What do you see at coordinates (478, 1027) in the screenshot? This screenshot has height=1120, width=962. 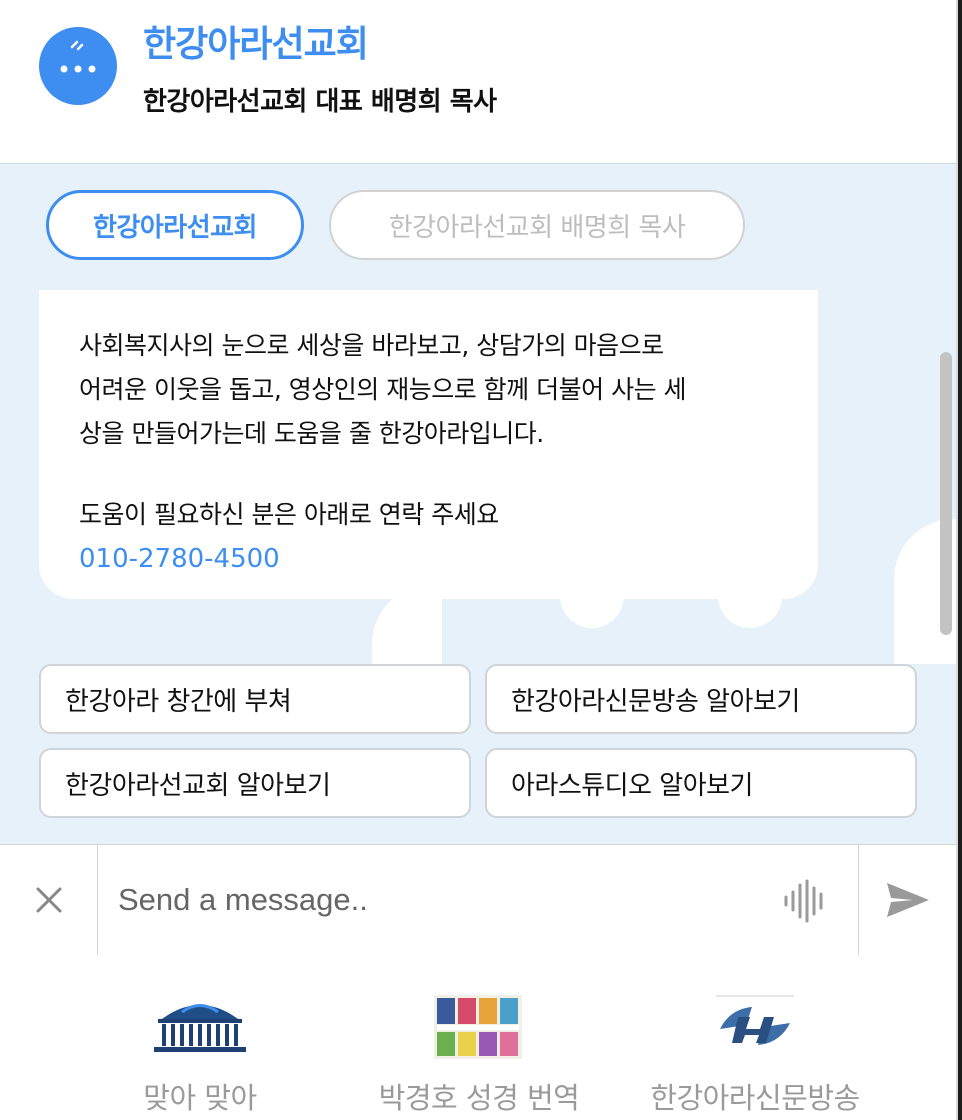 I see `bible-books-icon` at bounding box center [478, 1027].